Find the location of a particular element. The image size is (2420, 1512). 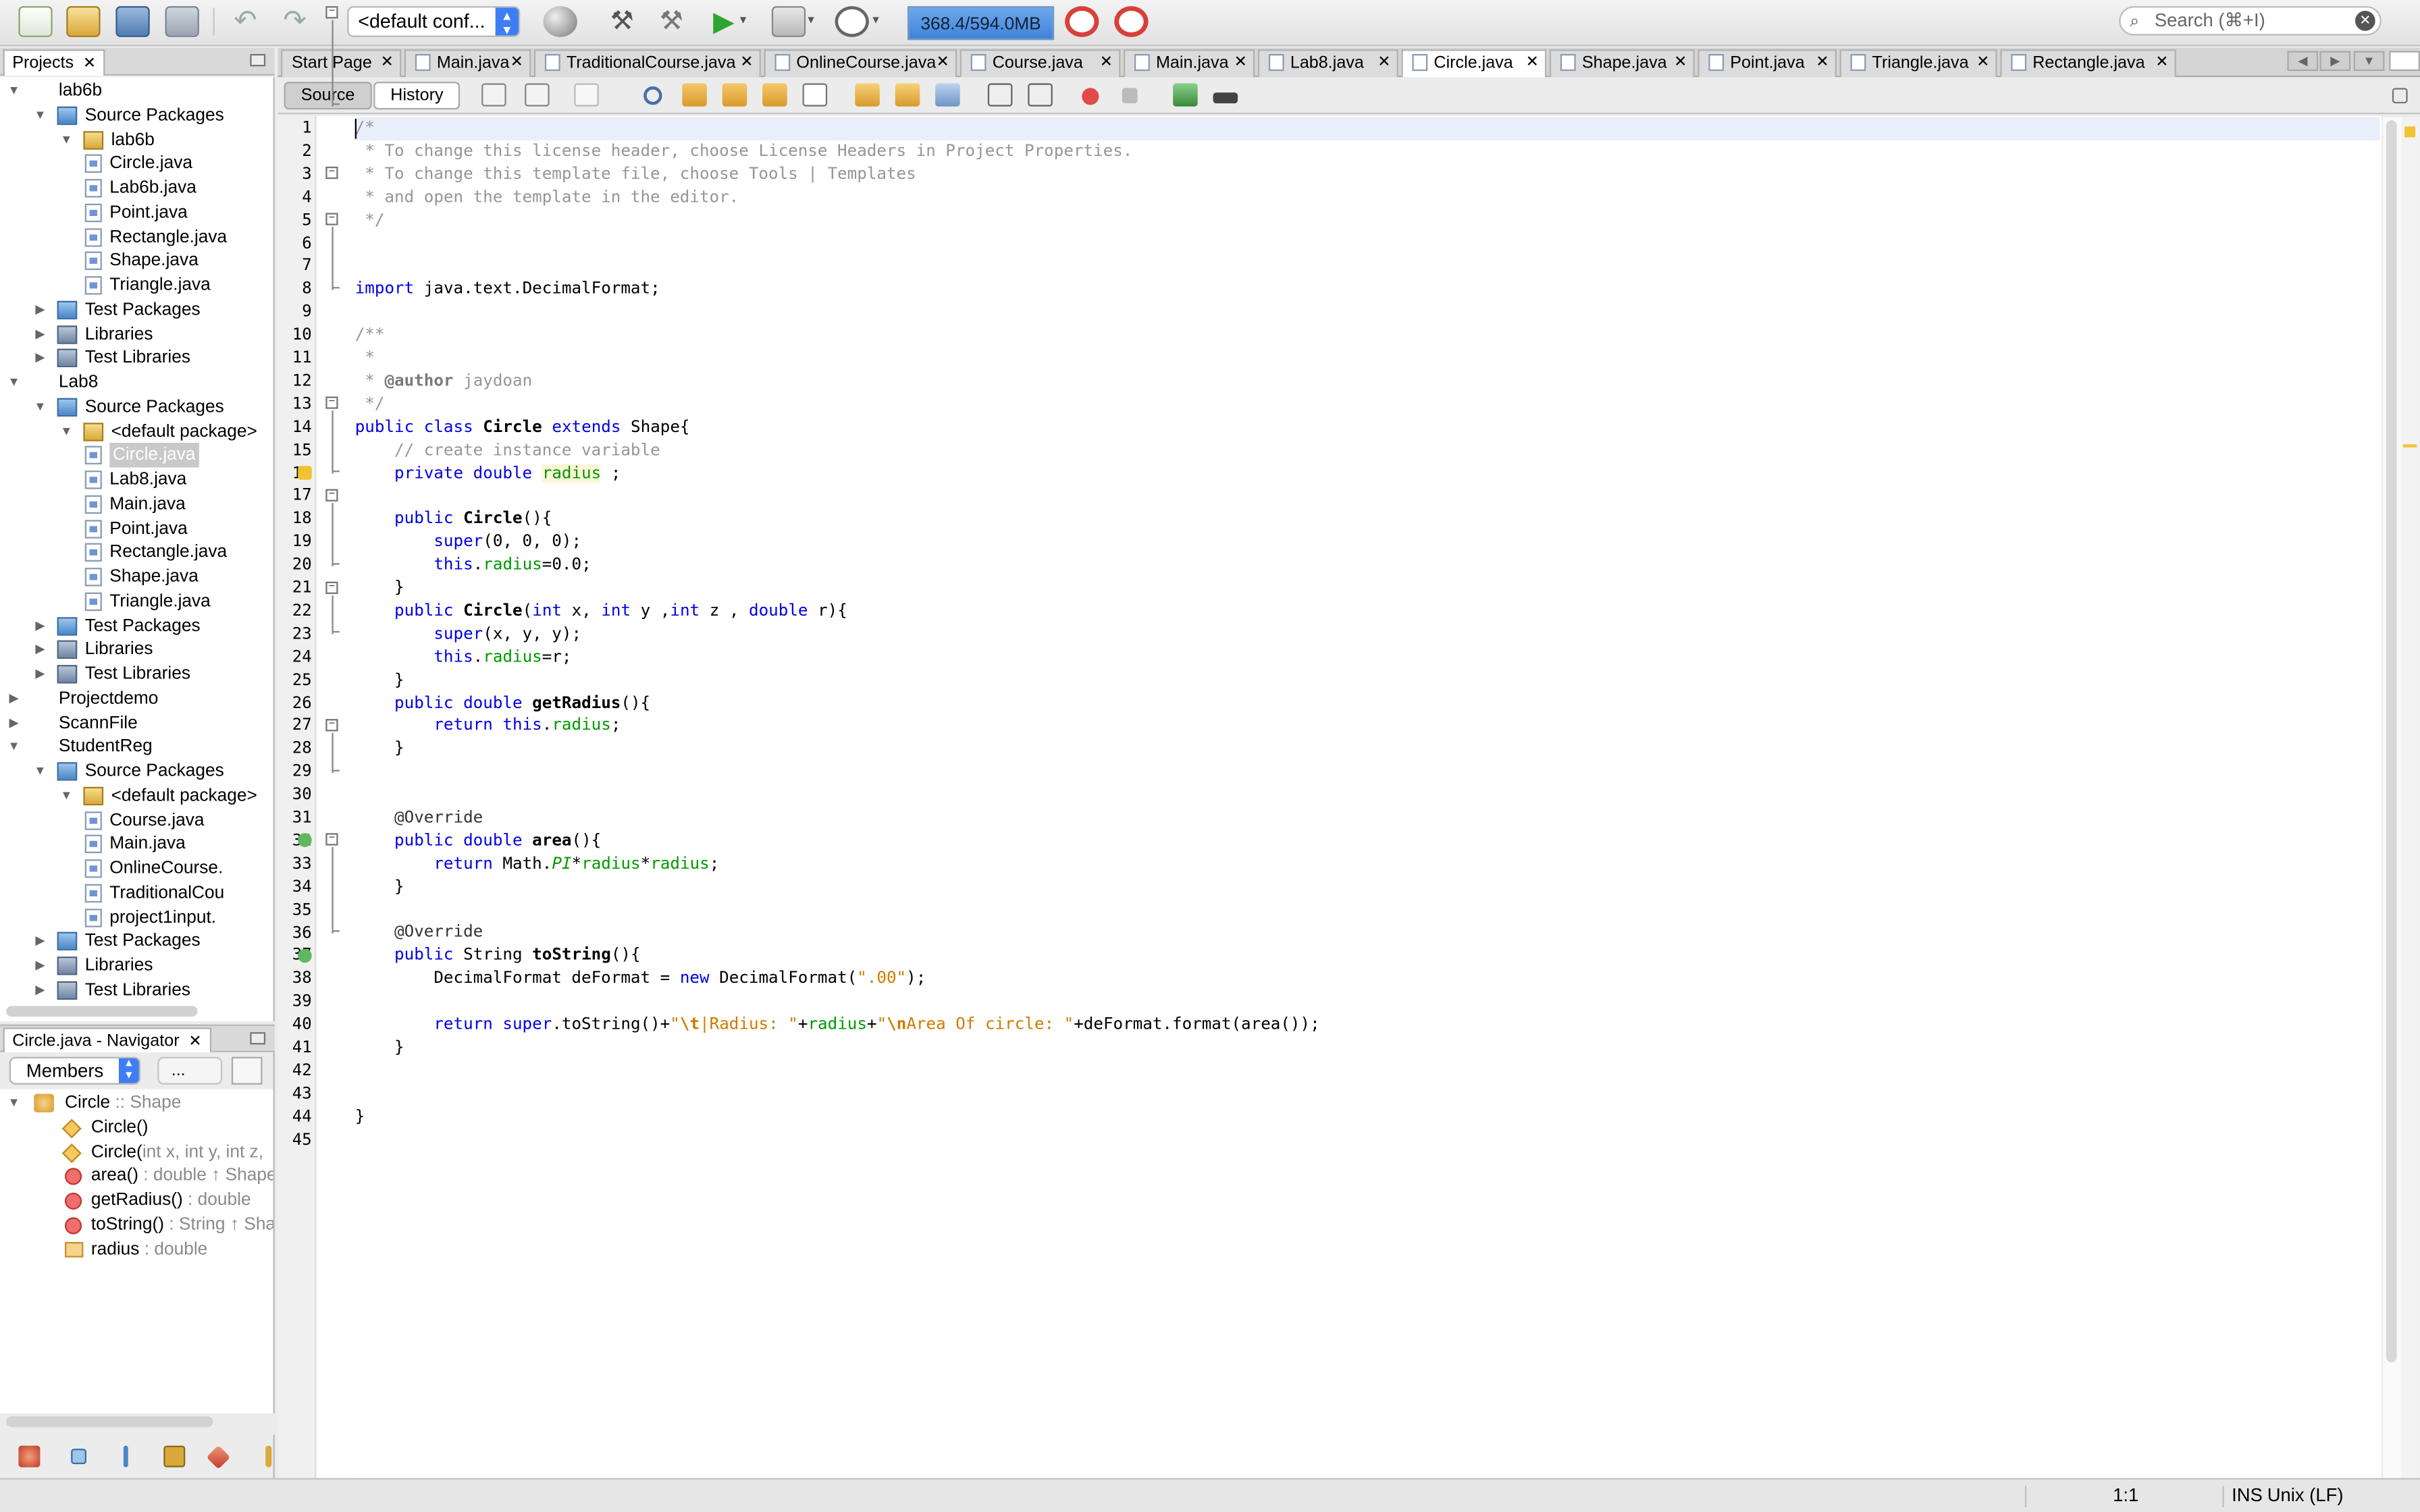

navigator-item: toString() : String ↑ Shap is located at coordinates (136, 1224).